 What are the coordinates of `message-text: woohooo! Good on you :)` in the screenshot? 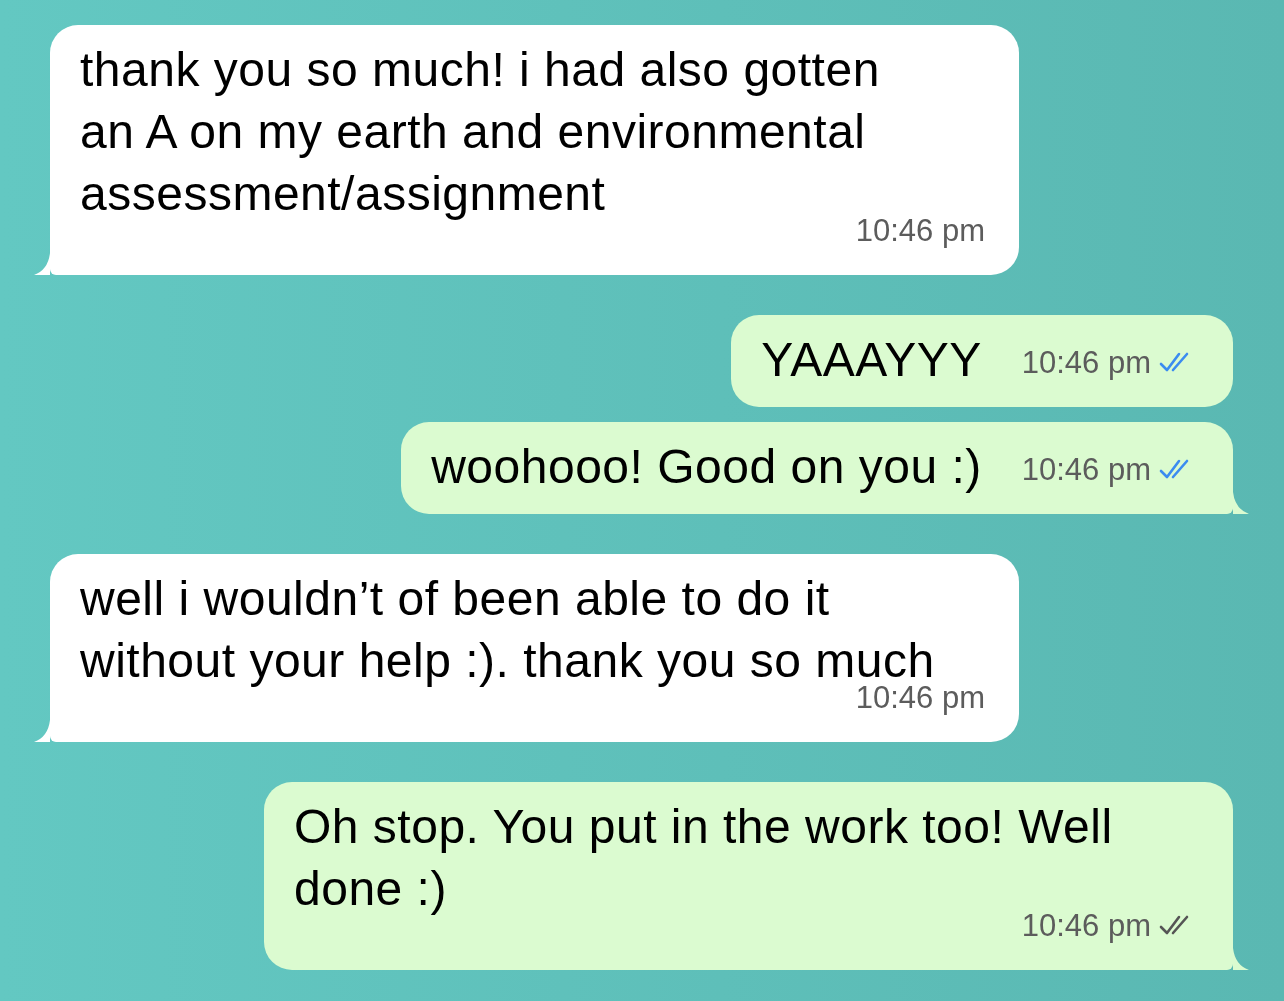 It's located at (706, 467).